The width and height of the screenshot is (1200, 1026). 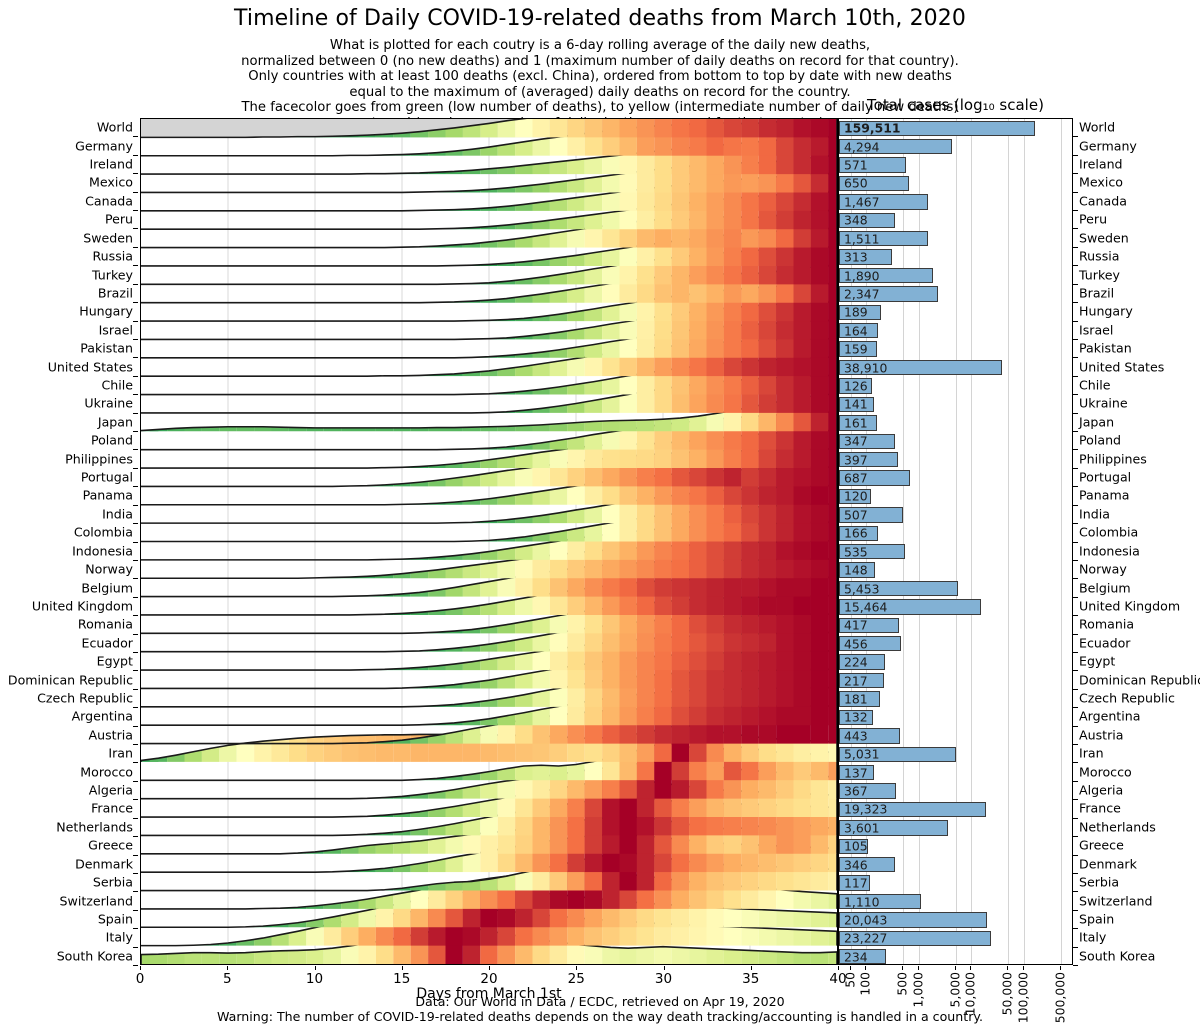 I want to click on bar-row: 137, so click(x=955, y=772).